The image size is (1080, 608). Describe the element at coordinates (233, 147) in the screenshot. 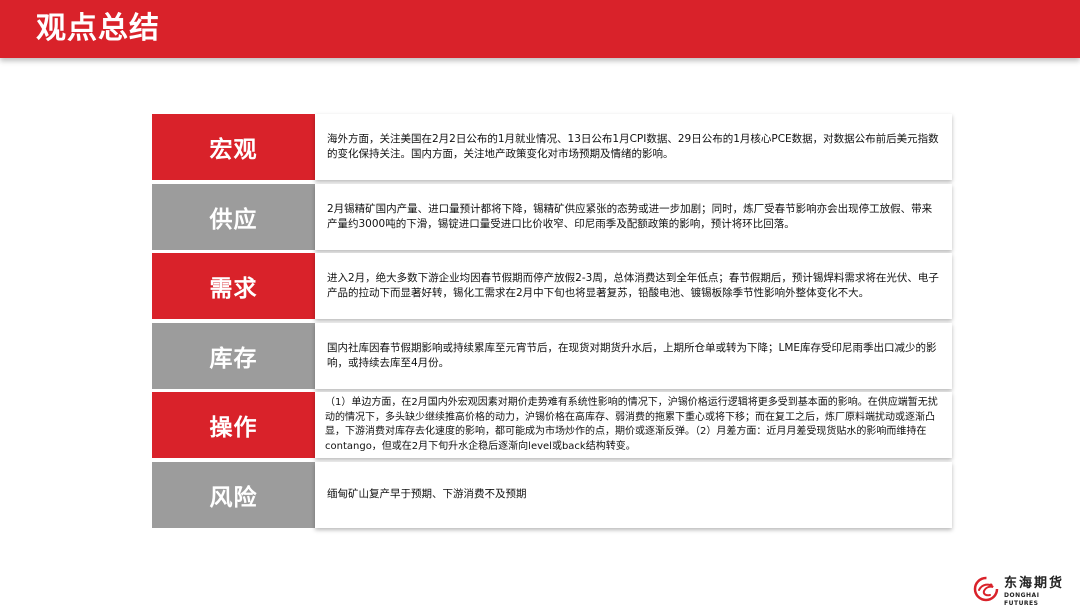

I see `row-label-macro: 宏观` at that location.